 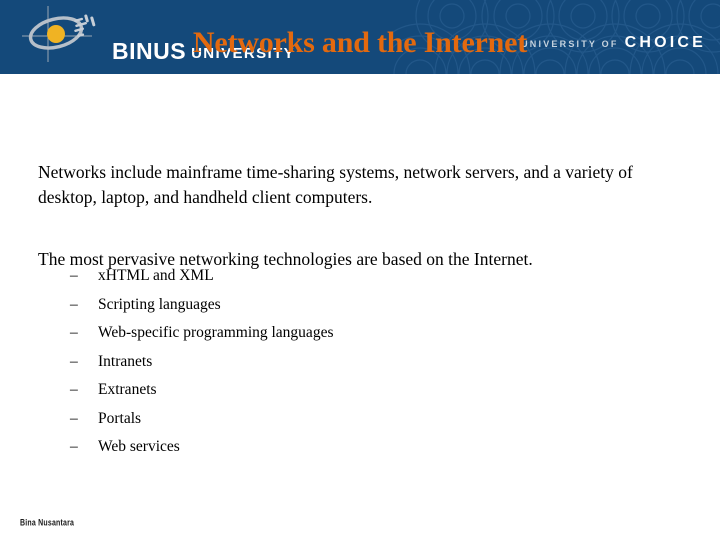 I want to click on list-item: – Intranets, so click(x=370, y=362).